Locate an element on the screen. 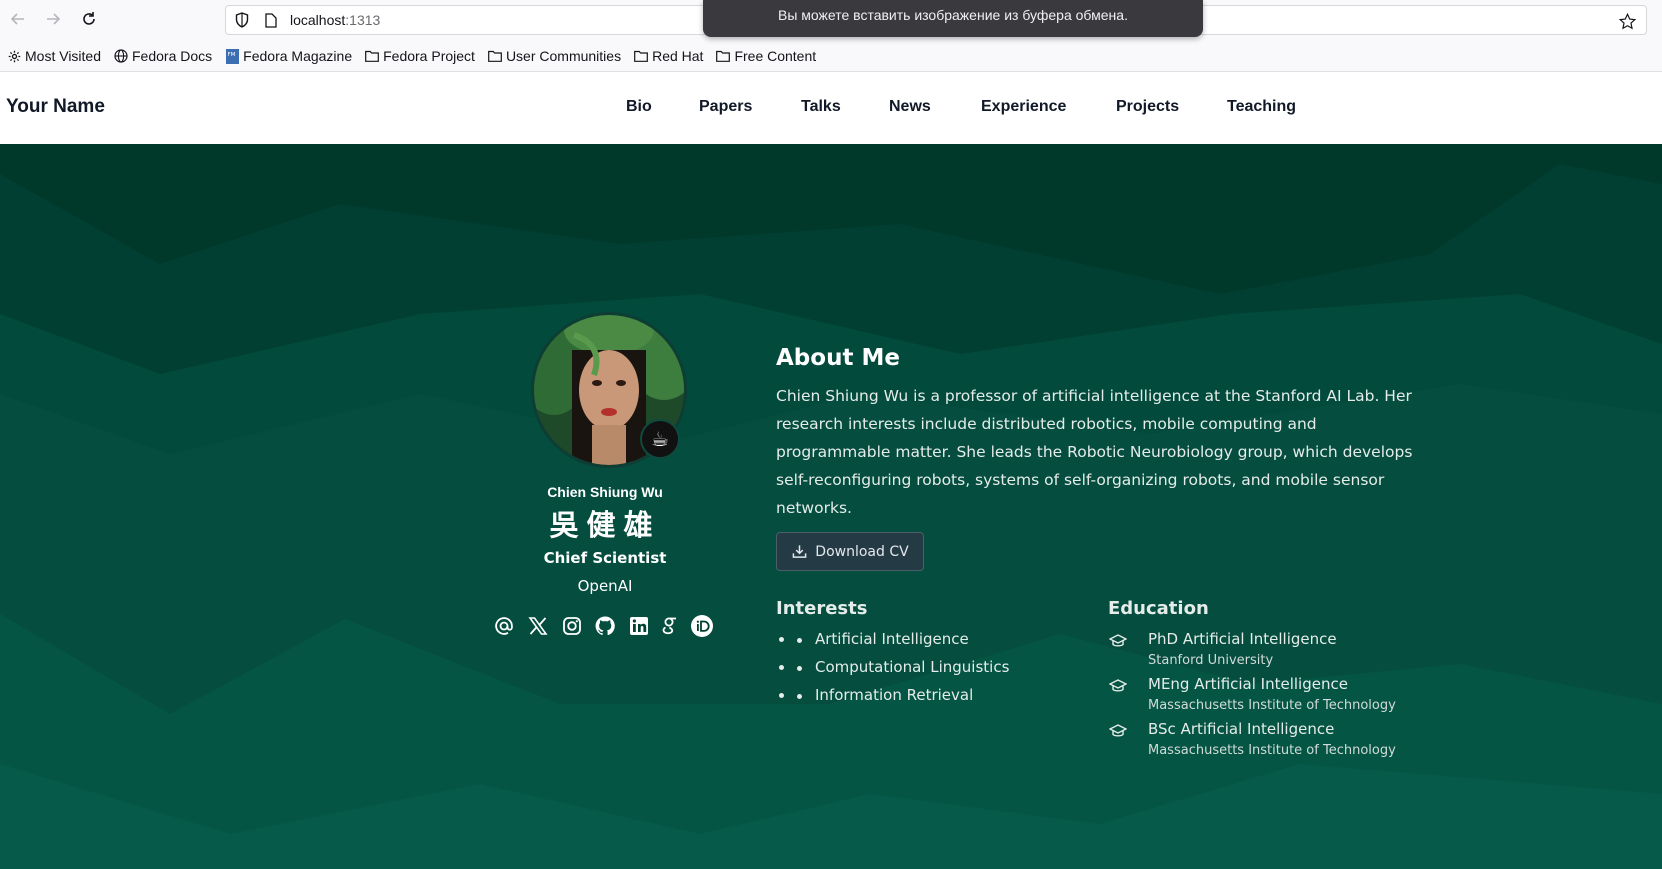 The image size is (1662, 869). reload-icon is located at coordinates (89, 18).